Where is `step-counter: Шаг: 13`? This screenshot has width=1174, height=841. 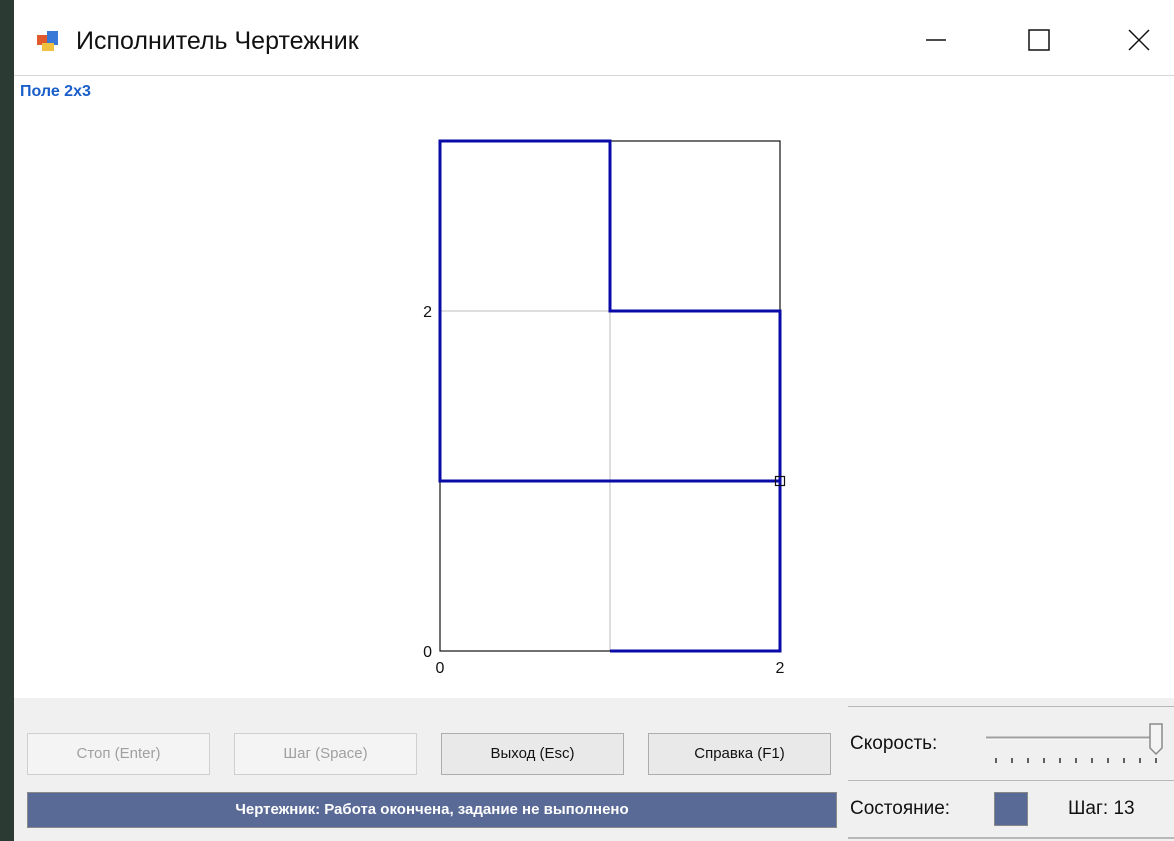
step-counter: Шаг: 13 is located at coordinates (1101, 808).